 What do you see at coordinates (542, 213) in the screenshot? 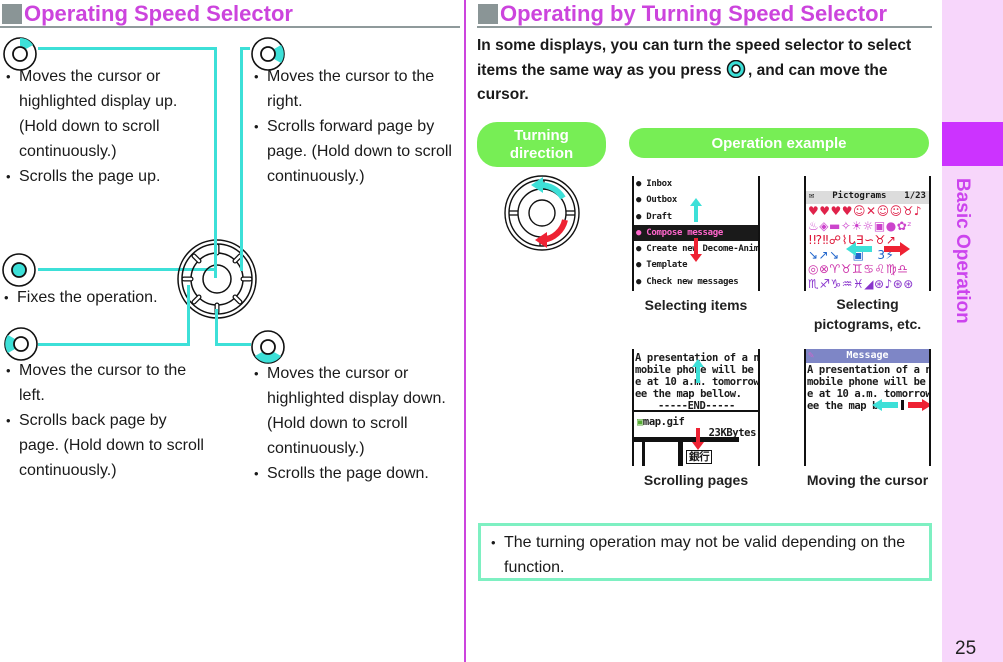
I see `turning-direction-diagram` at bounding box center [542, 213].